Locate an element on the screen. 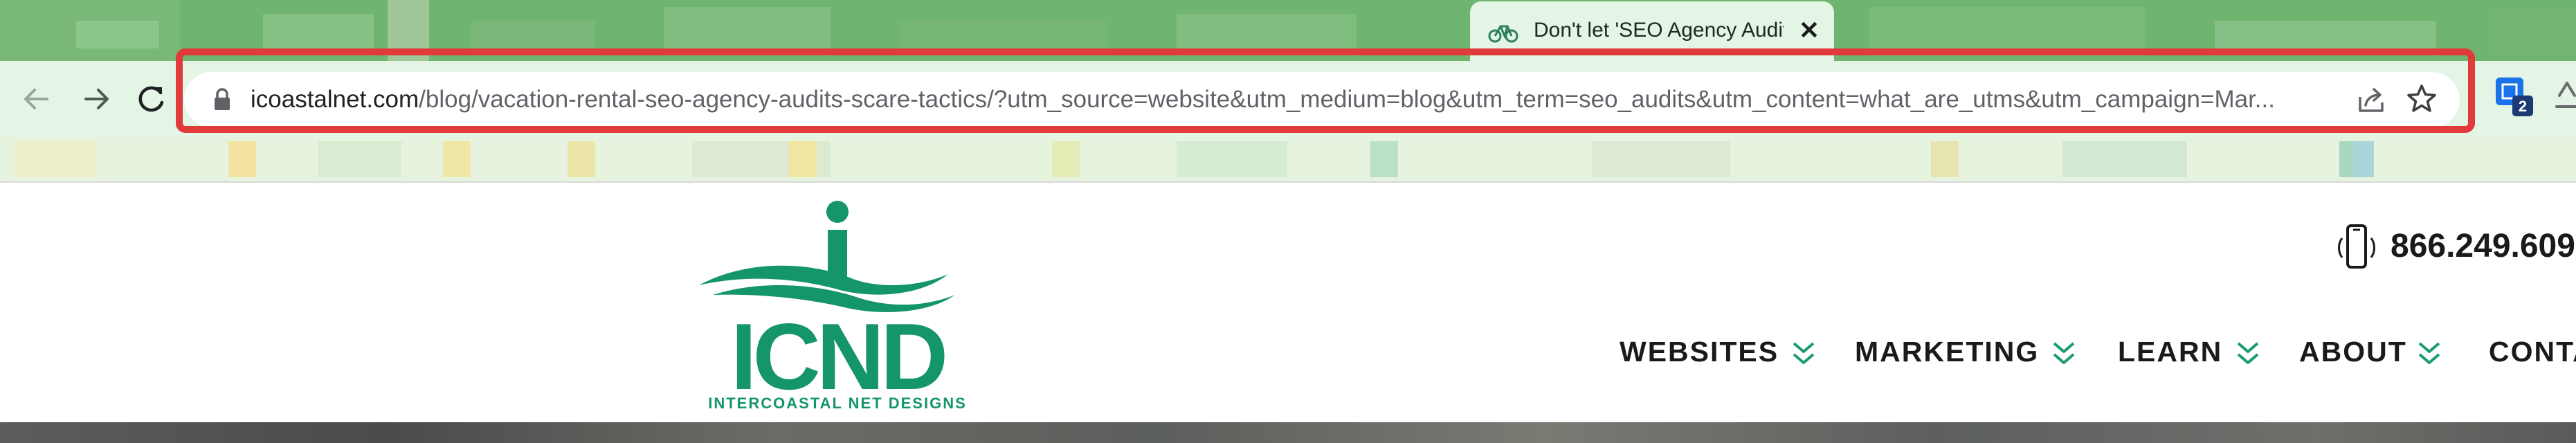  nav-label: MARKETING is located at coordinates (1947, 352).